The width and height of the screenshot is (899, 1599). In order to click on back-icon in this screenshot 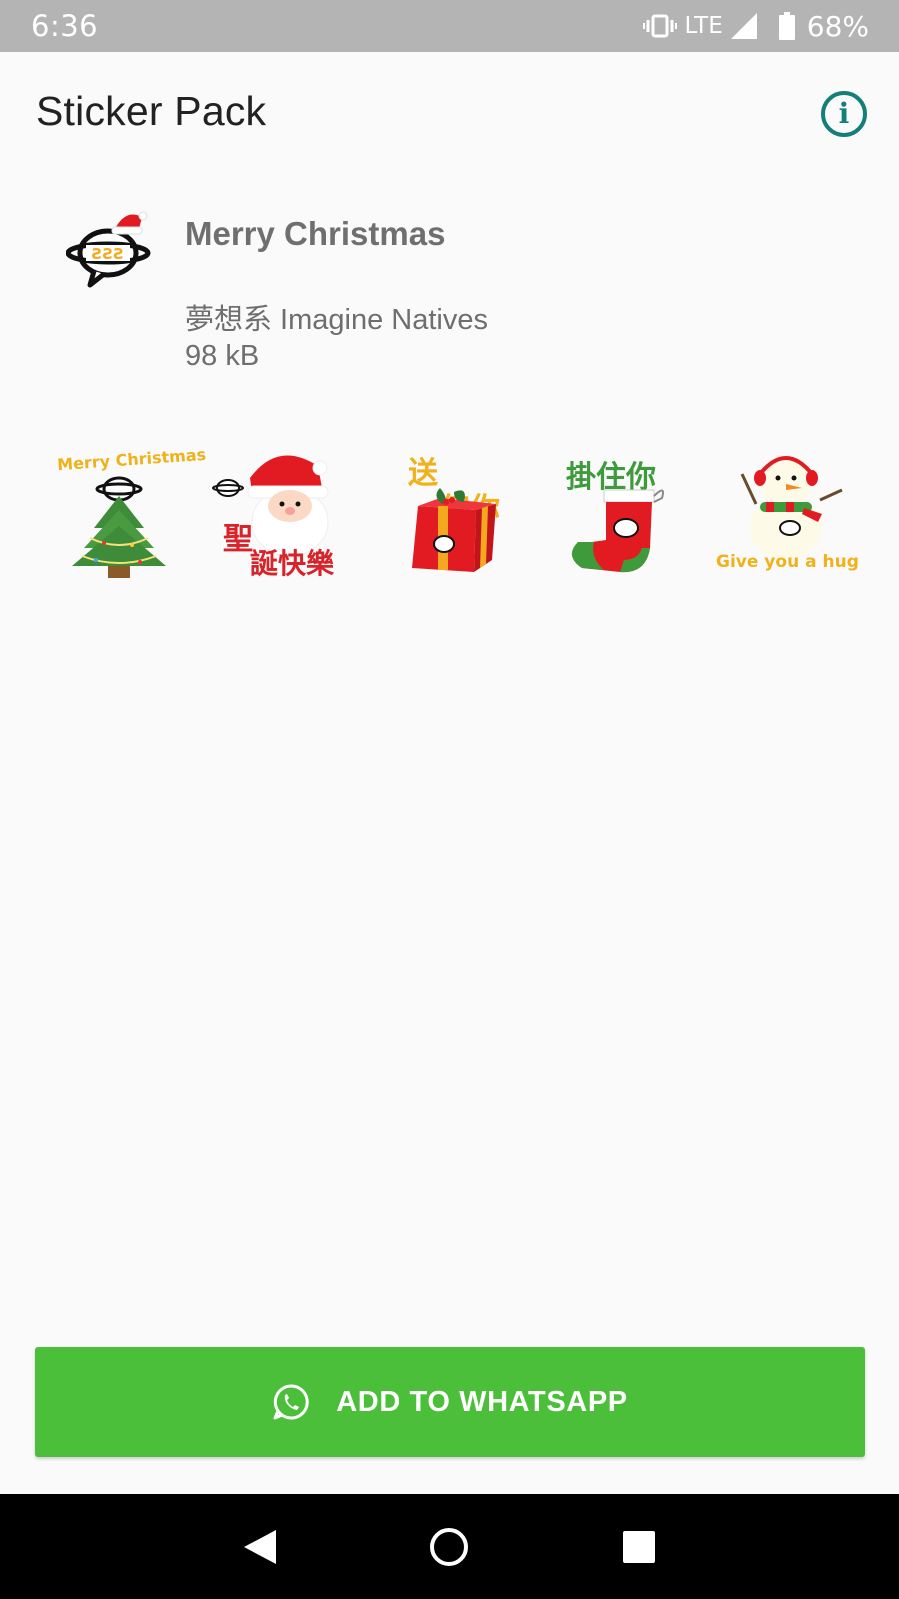, I will do `click(259, 1546)`.